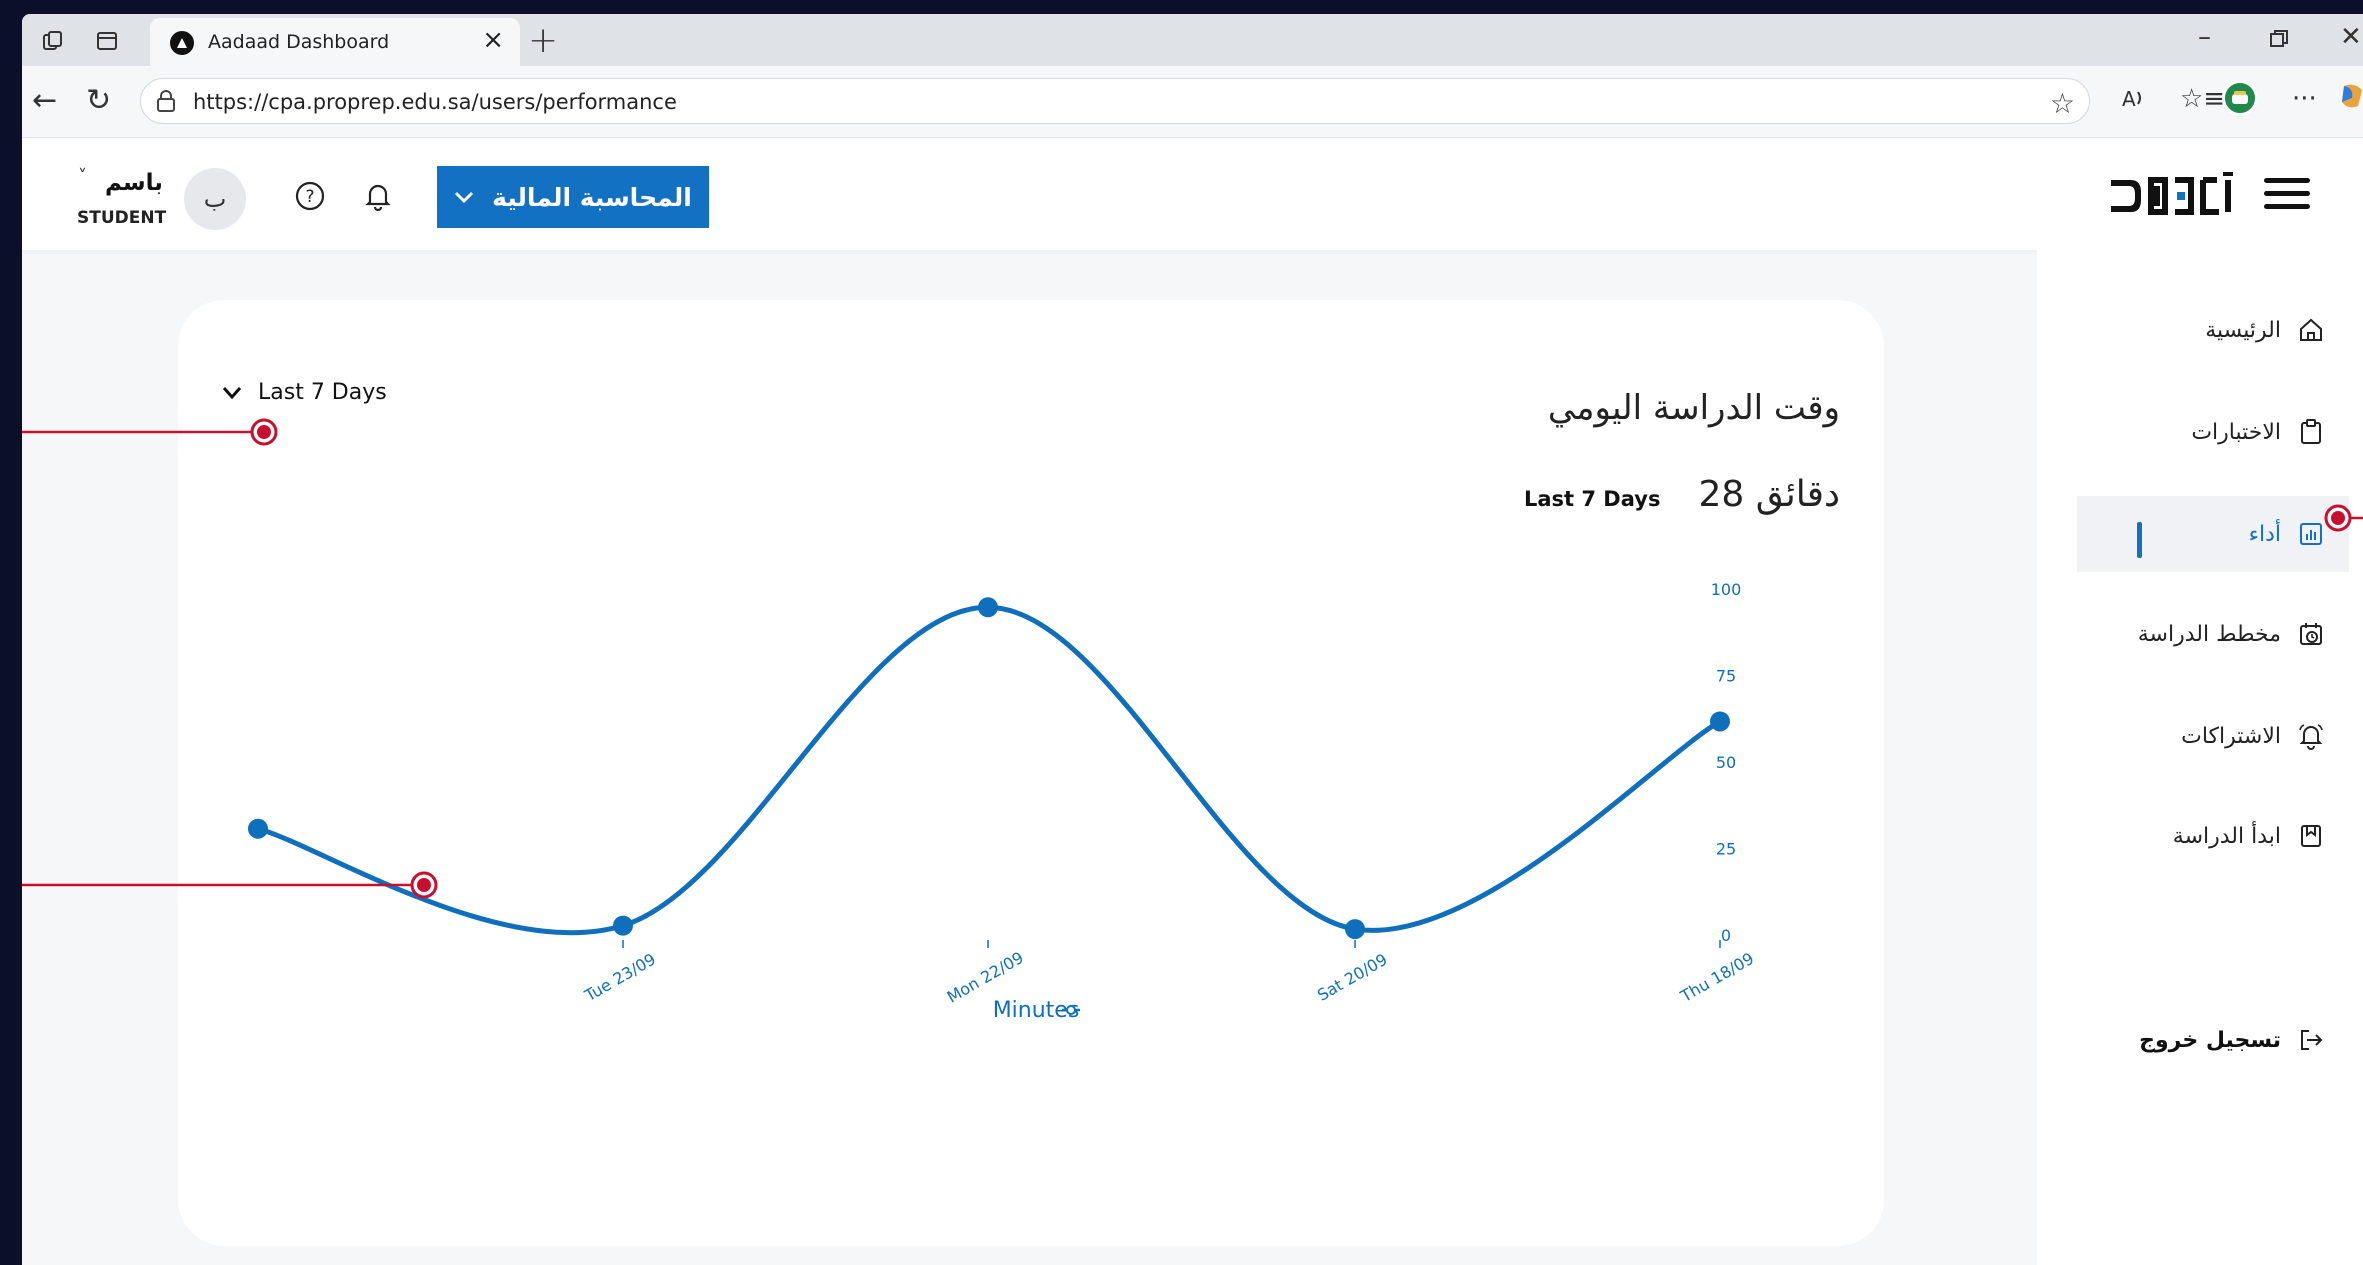  I want to click on hamburger-menu-icon, so click(2287, 196).